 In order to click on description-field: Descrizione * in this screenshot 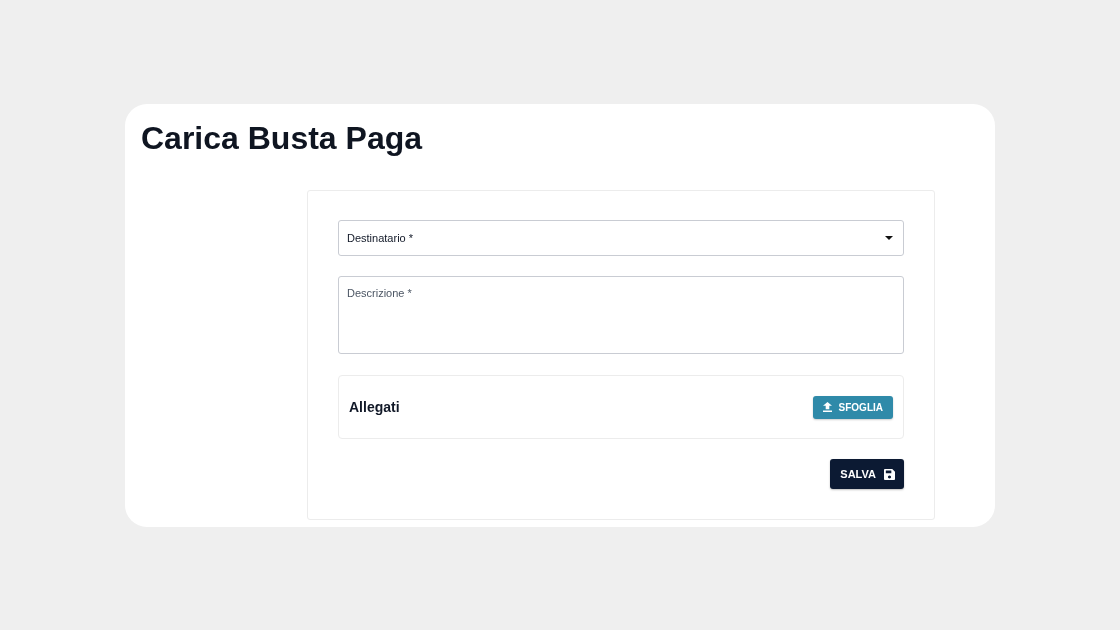, I will do `click(621, 315)`.